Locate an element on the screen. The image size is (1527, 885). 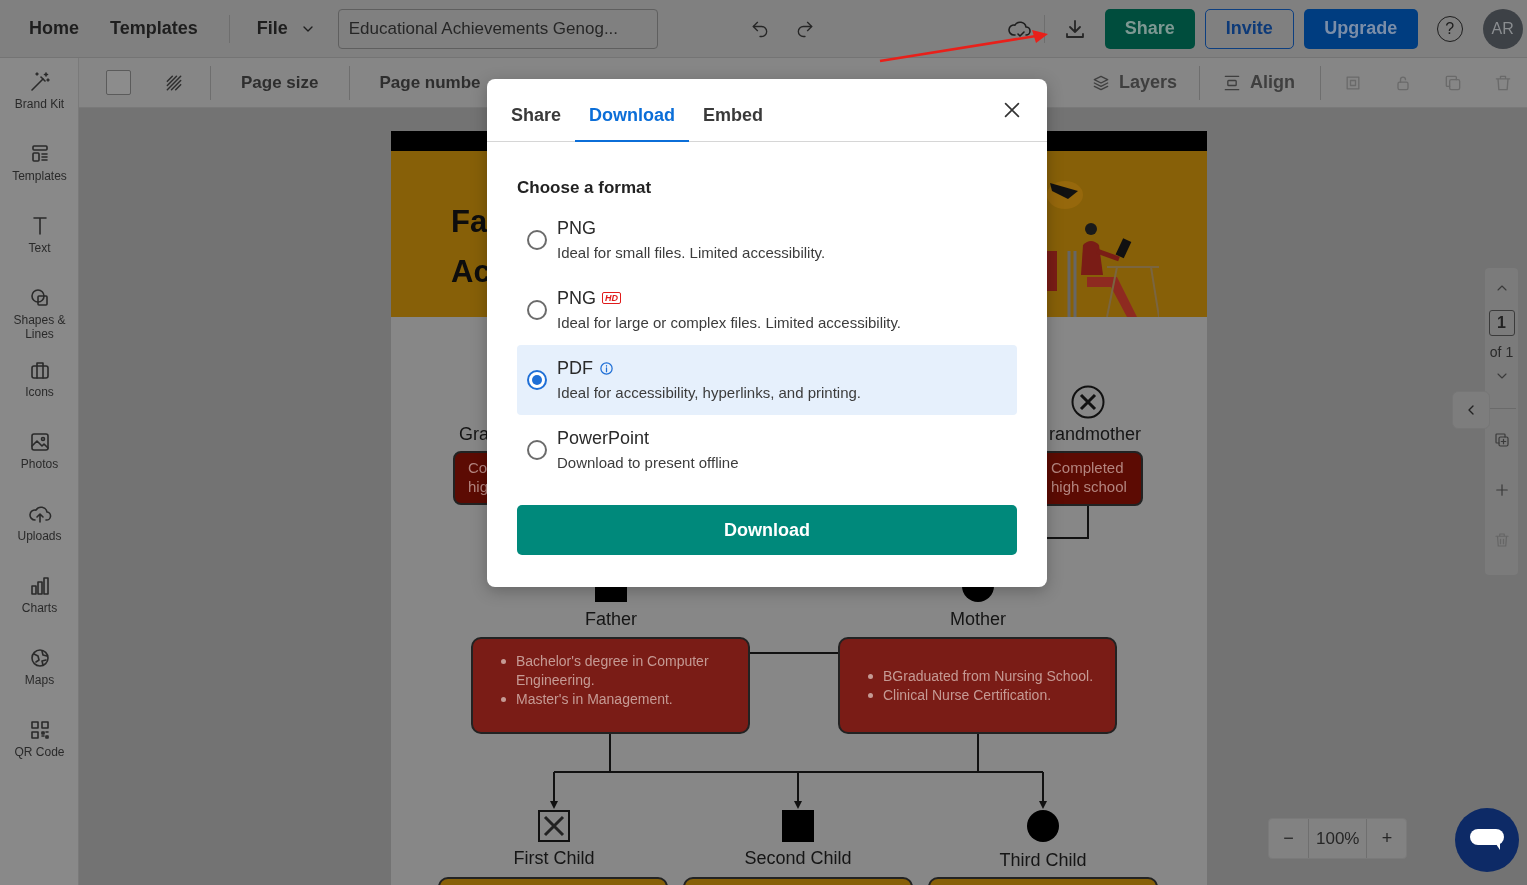
zoom-in-button: + is located at coordinates (1387, 838).